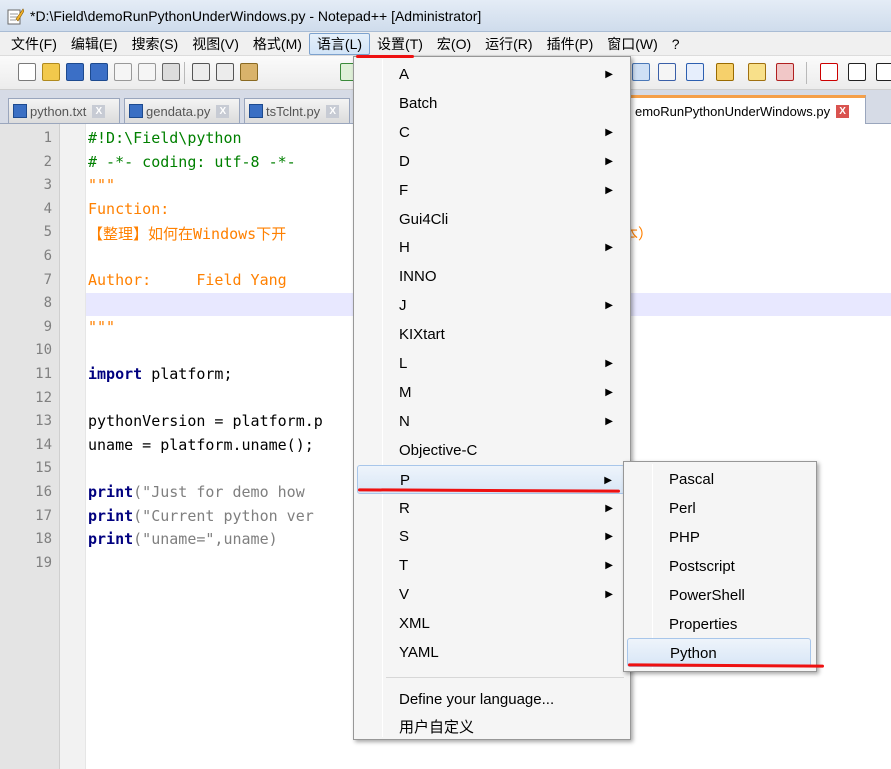 This screenshot has width=891, height=769. What do you see at coordinates (102, 326) in the screenshot?
I see `code-text: """` at bounding box center [102, 326].